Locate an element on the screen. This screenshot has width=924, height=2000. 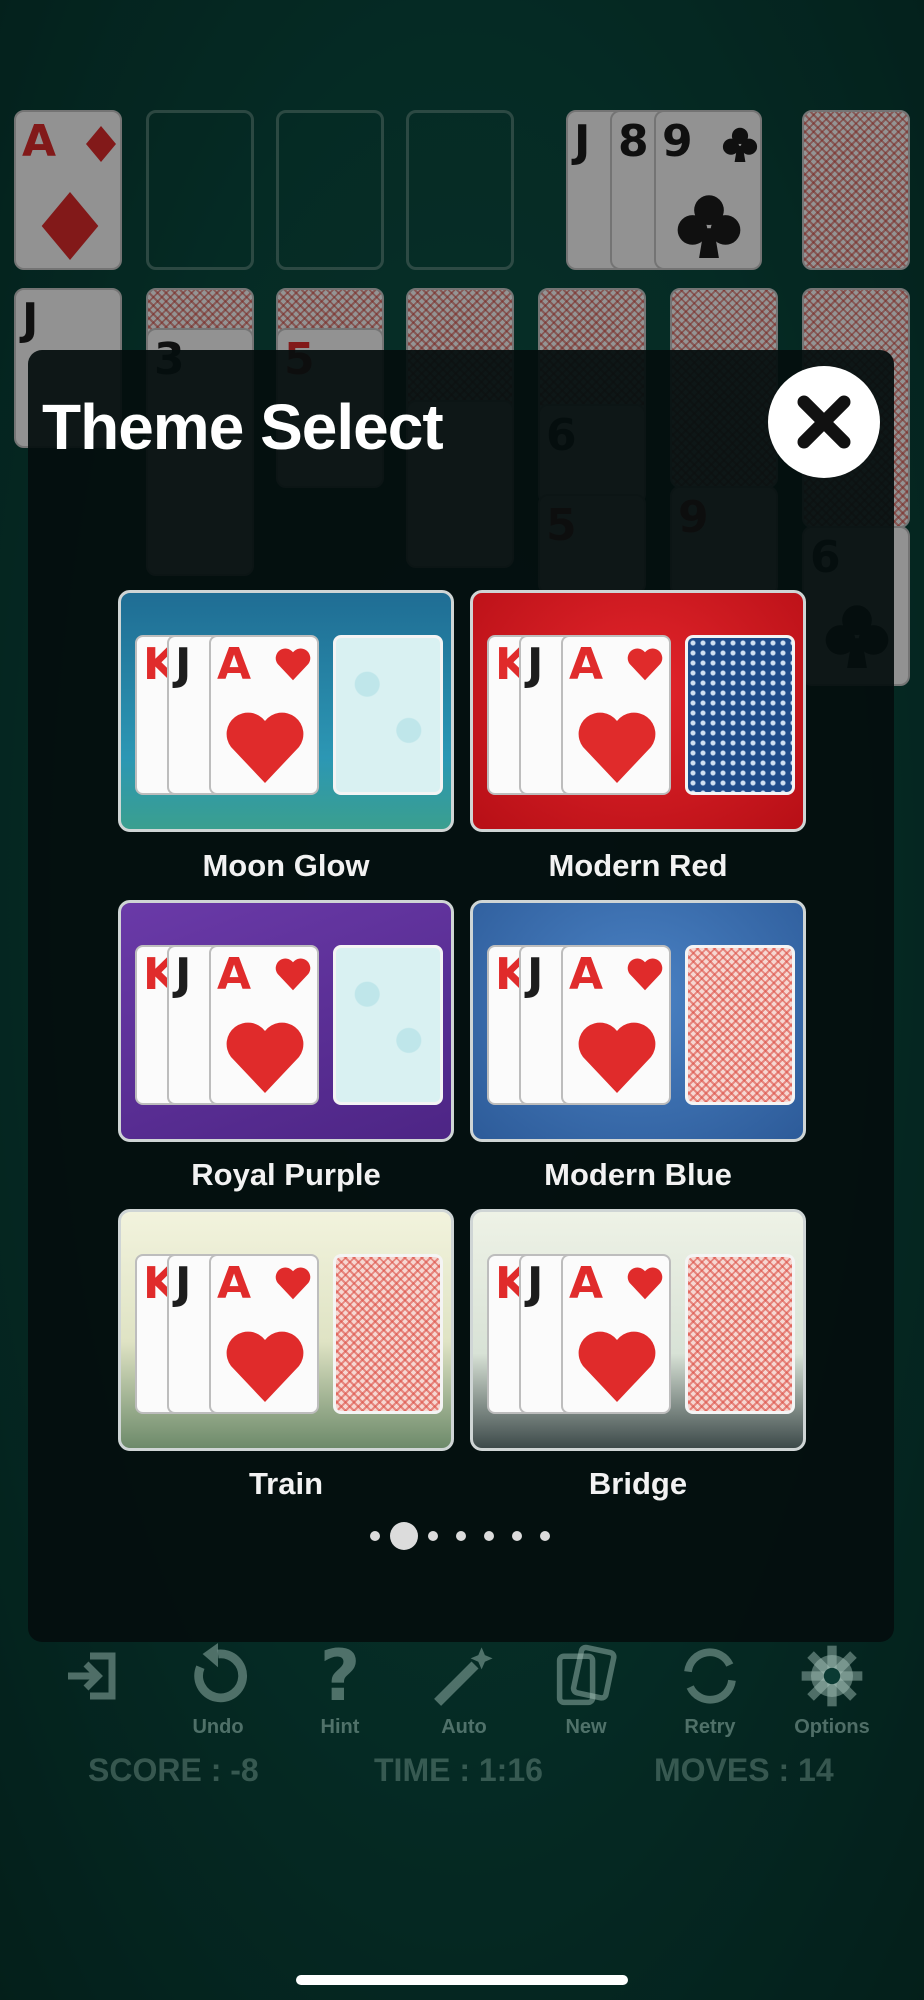
theme-option-royal-purple: K J A is located at coordinates (286, 1021).